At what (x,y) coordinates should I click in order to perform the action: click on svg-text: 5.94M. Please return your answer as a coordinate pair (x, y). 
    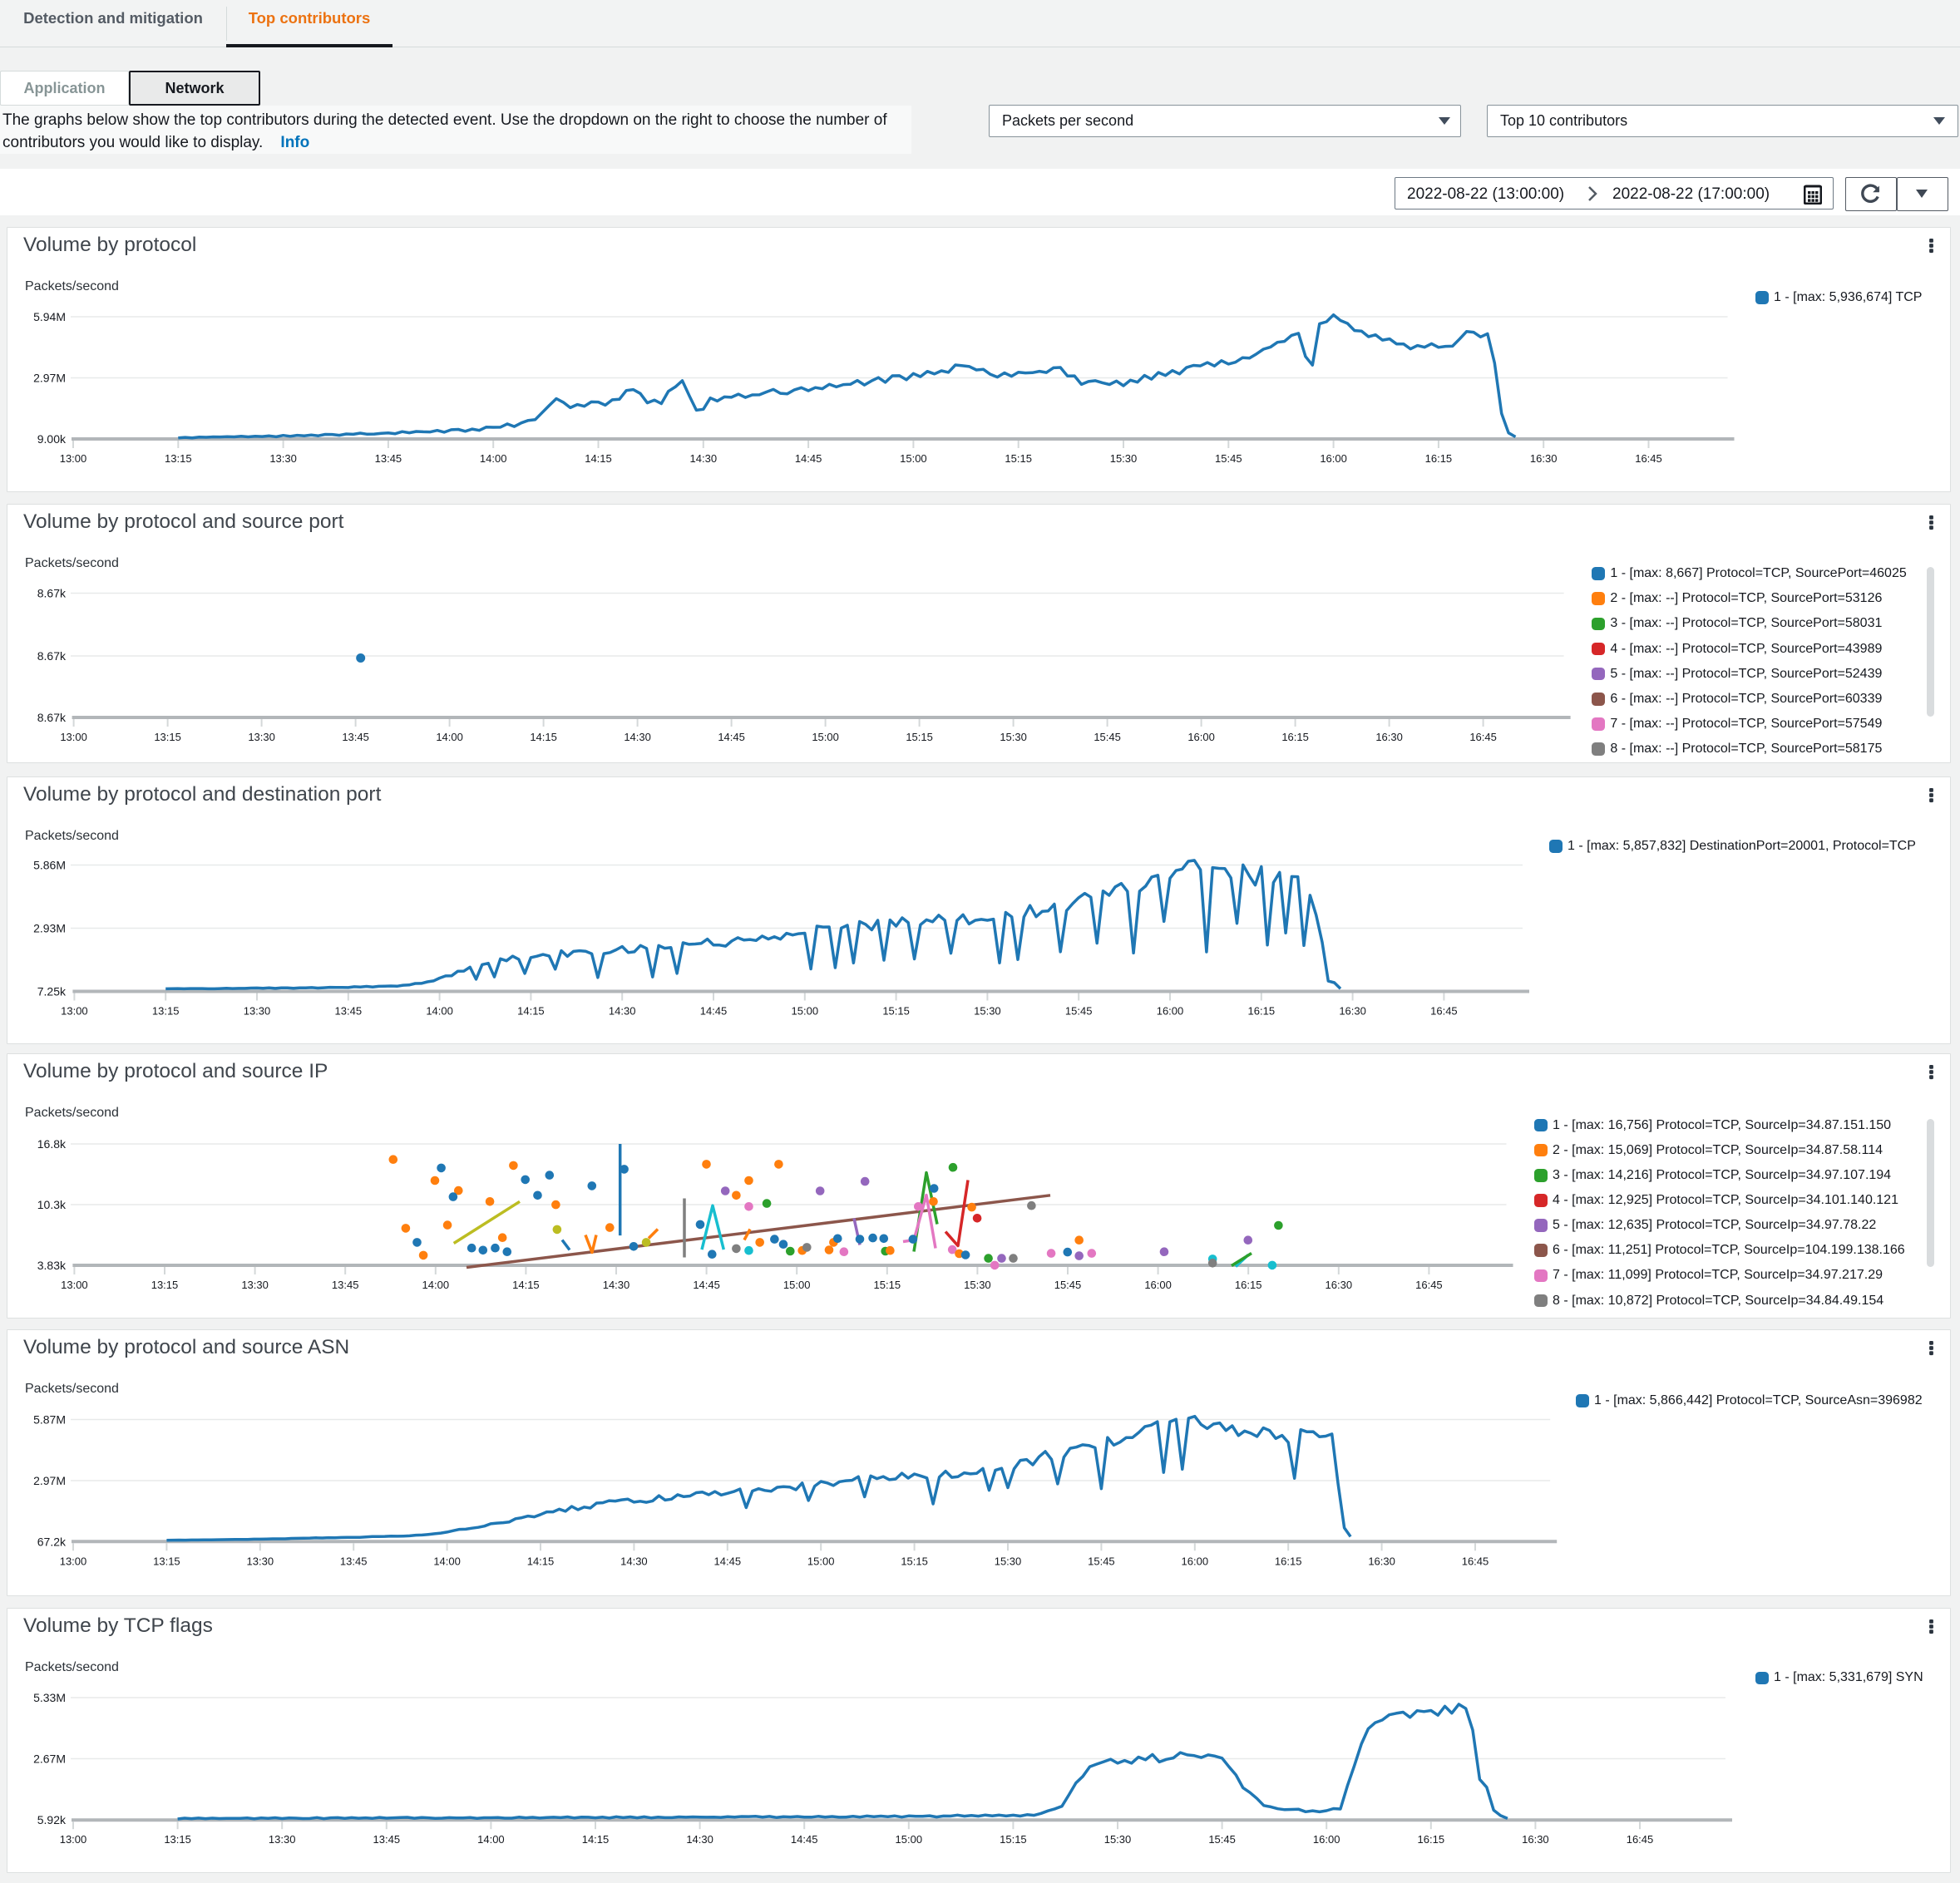
    Looking at the image, I should click on (50, 316).